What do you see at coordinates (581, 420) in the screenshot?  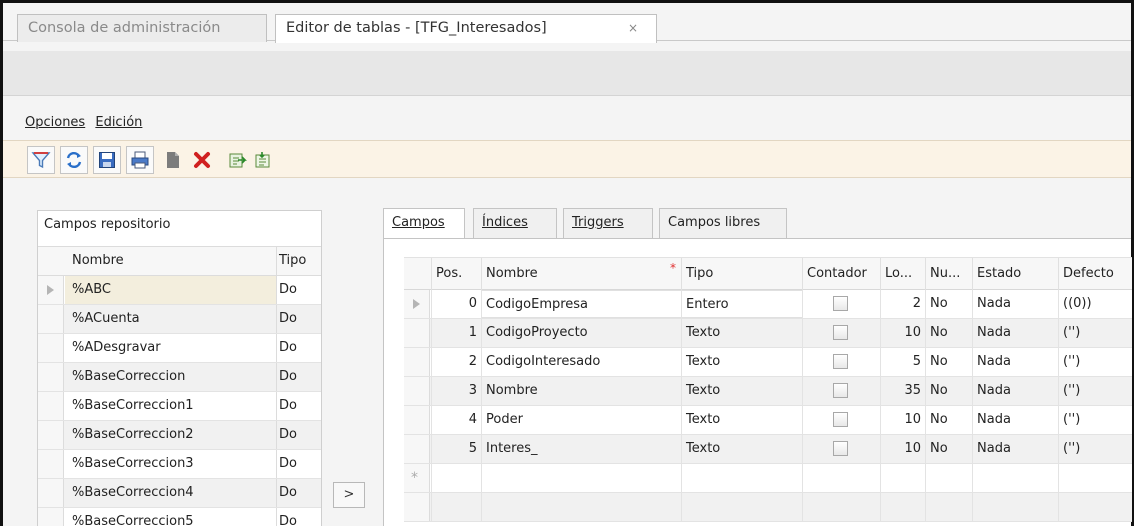 I see `cell-nombre: Poder` at bounding box center [581, 420].